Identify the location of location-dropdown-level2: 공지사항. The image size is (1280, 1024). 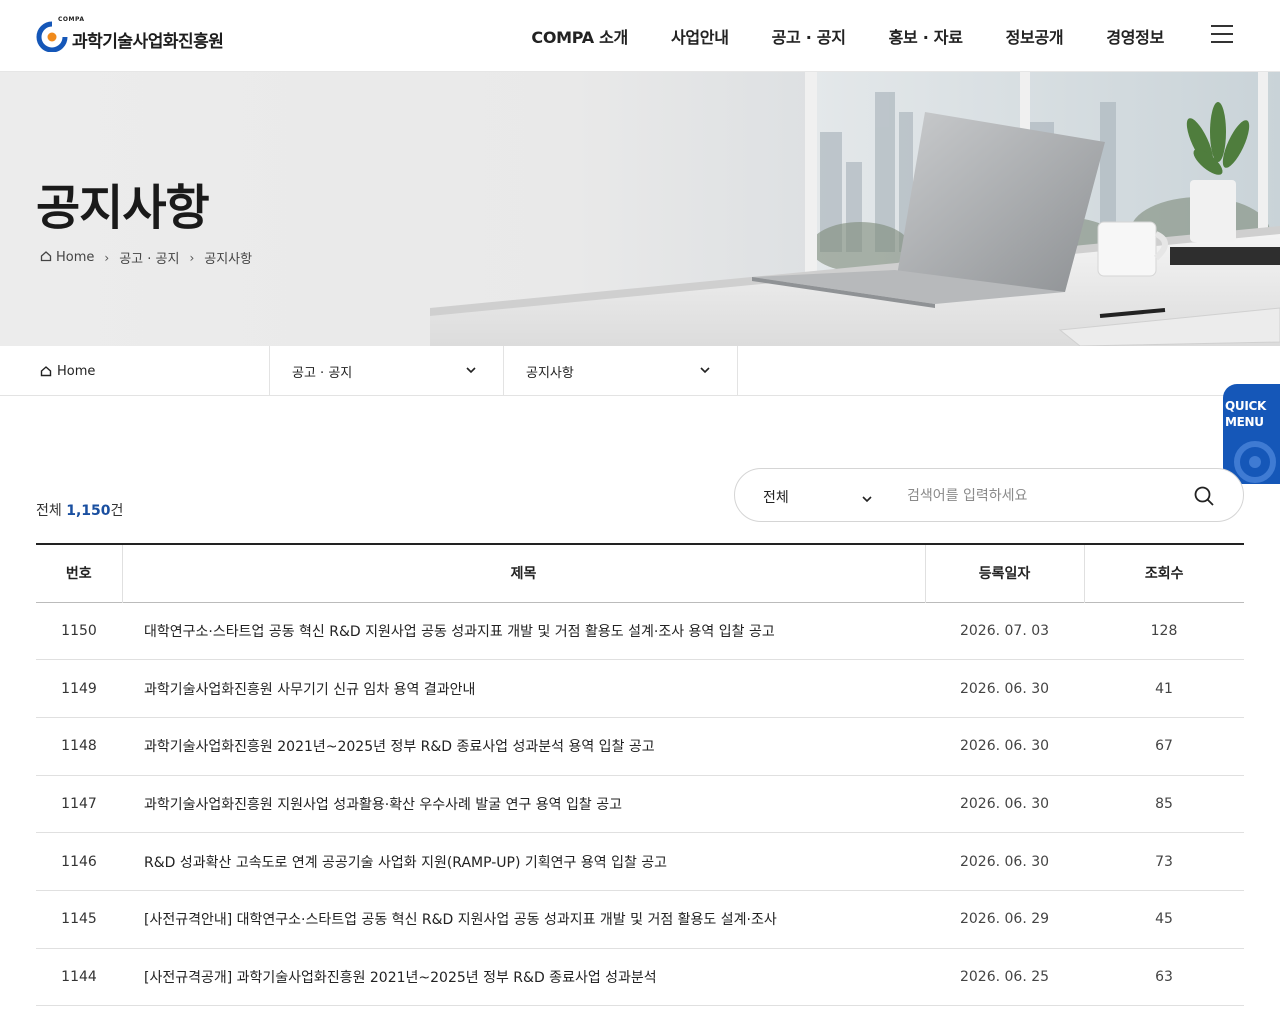
(621, 371).